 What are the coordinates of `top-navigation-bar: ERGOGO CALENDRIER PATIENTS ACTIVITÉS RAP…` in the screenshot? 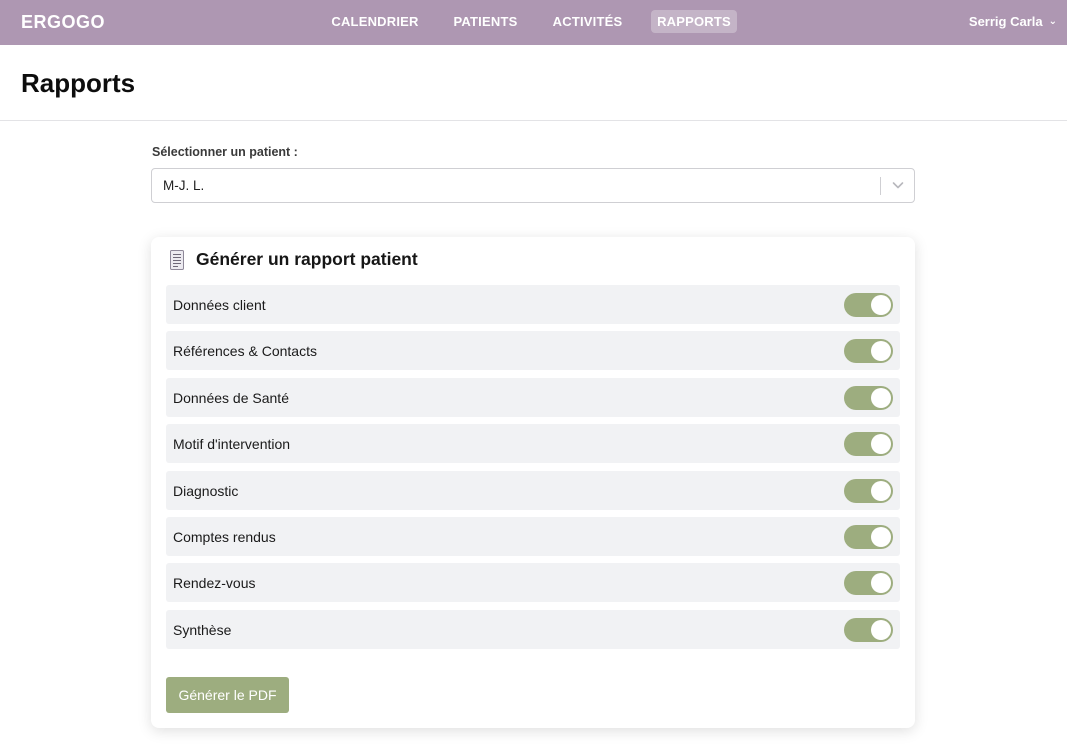 It's located at (533, 22).